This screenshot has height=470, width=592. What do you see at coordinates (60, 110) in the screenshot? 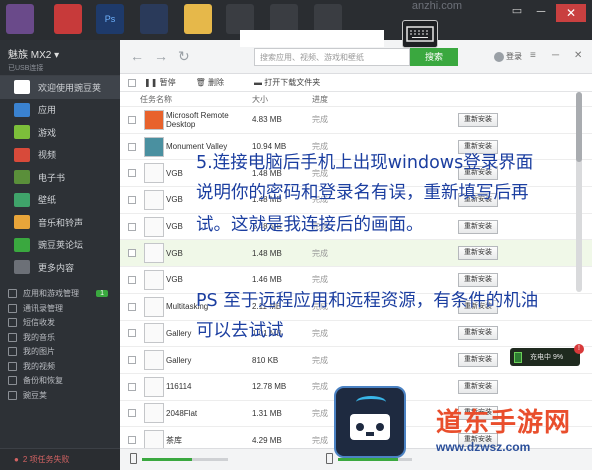
I see `sidebar-item: 应用` at bounding box center [60, 110].